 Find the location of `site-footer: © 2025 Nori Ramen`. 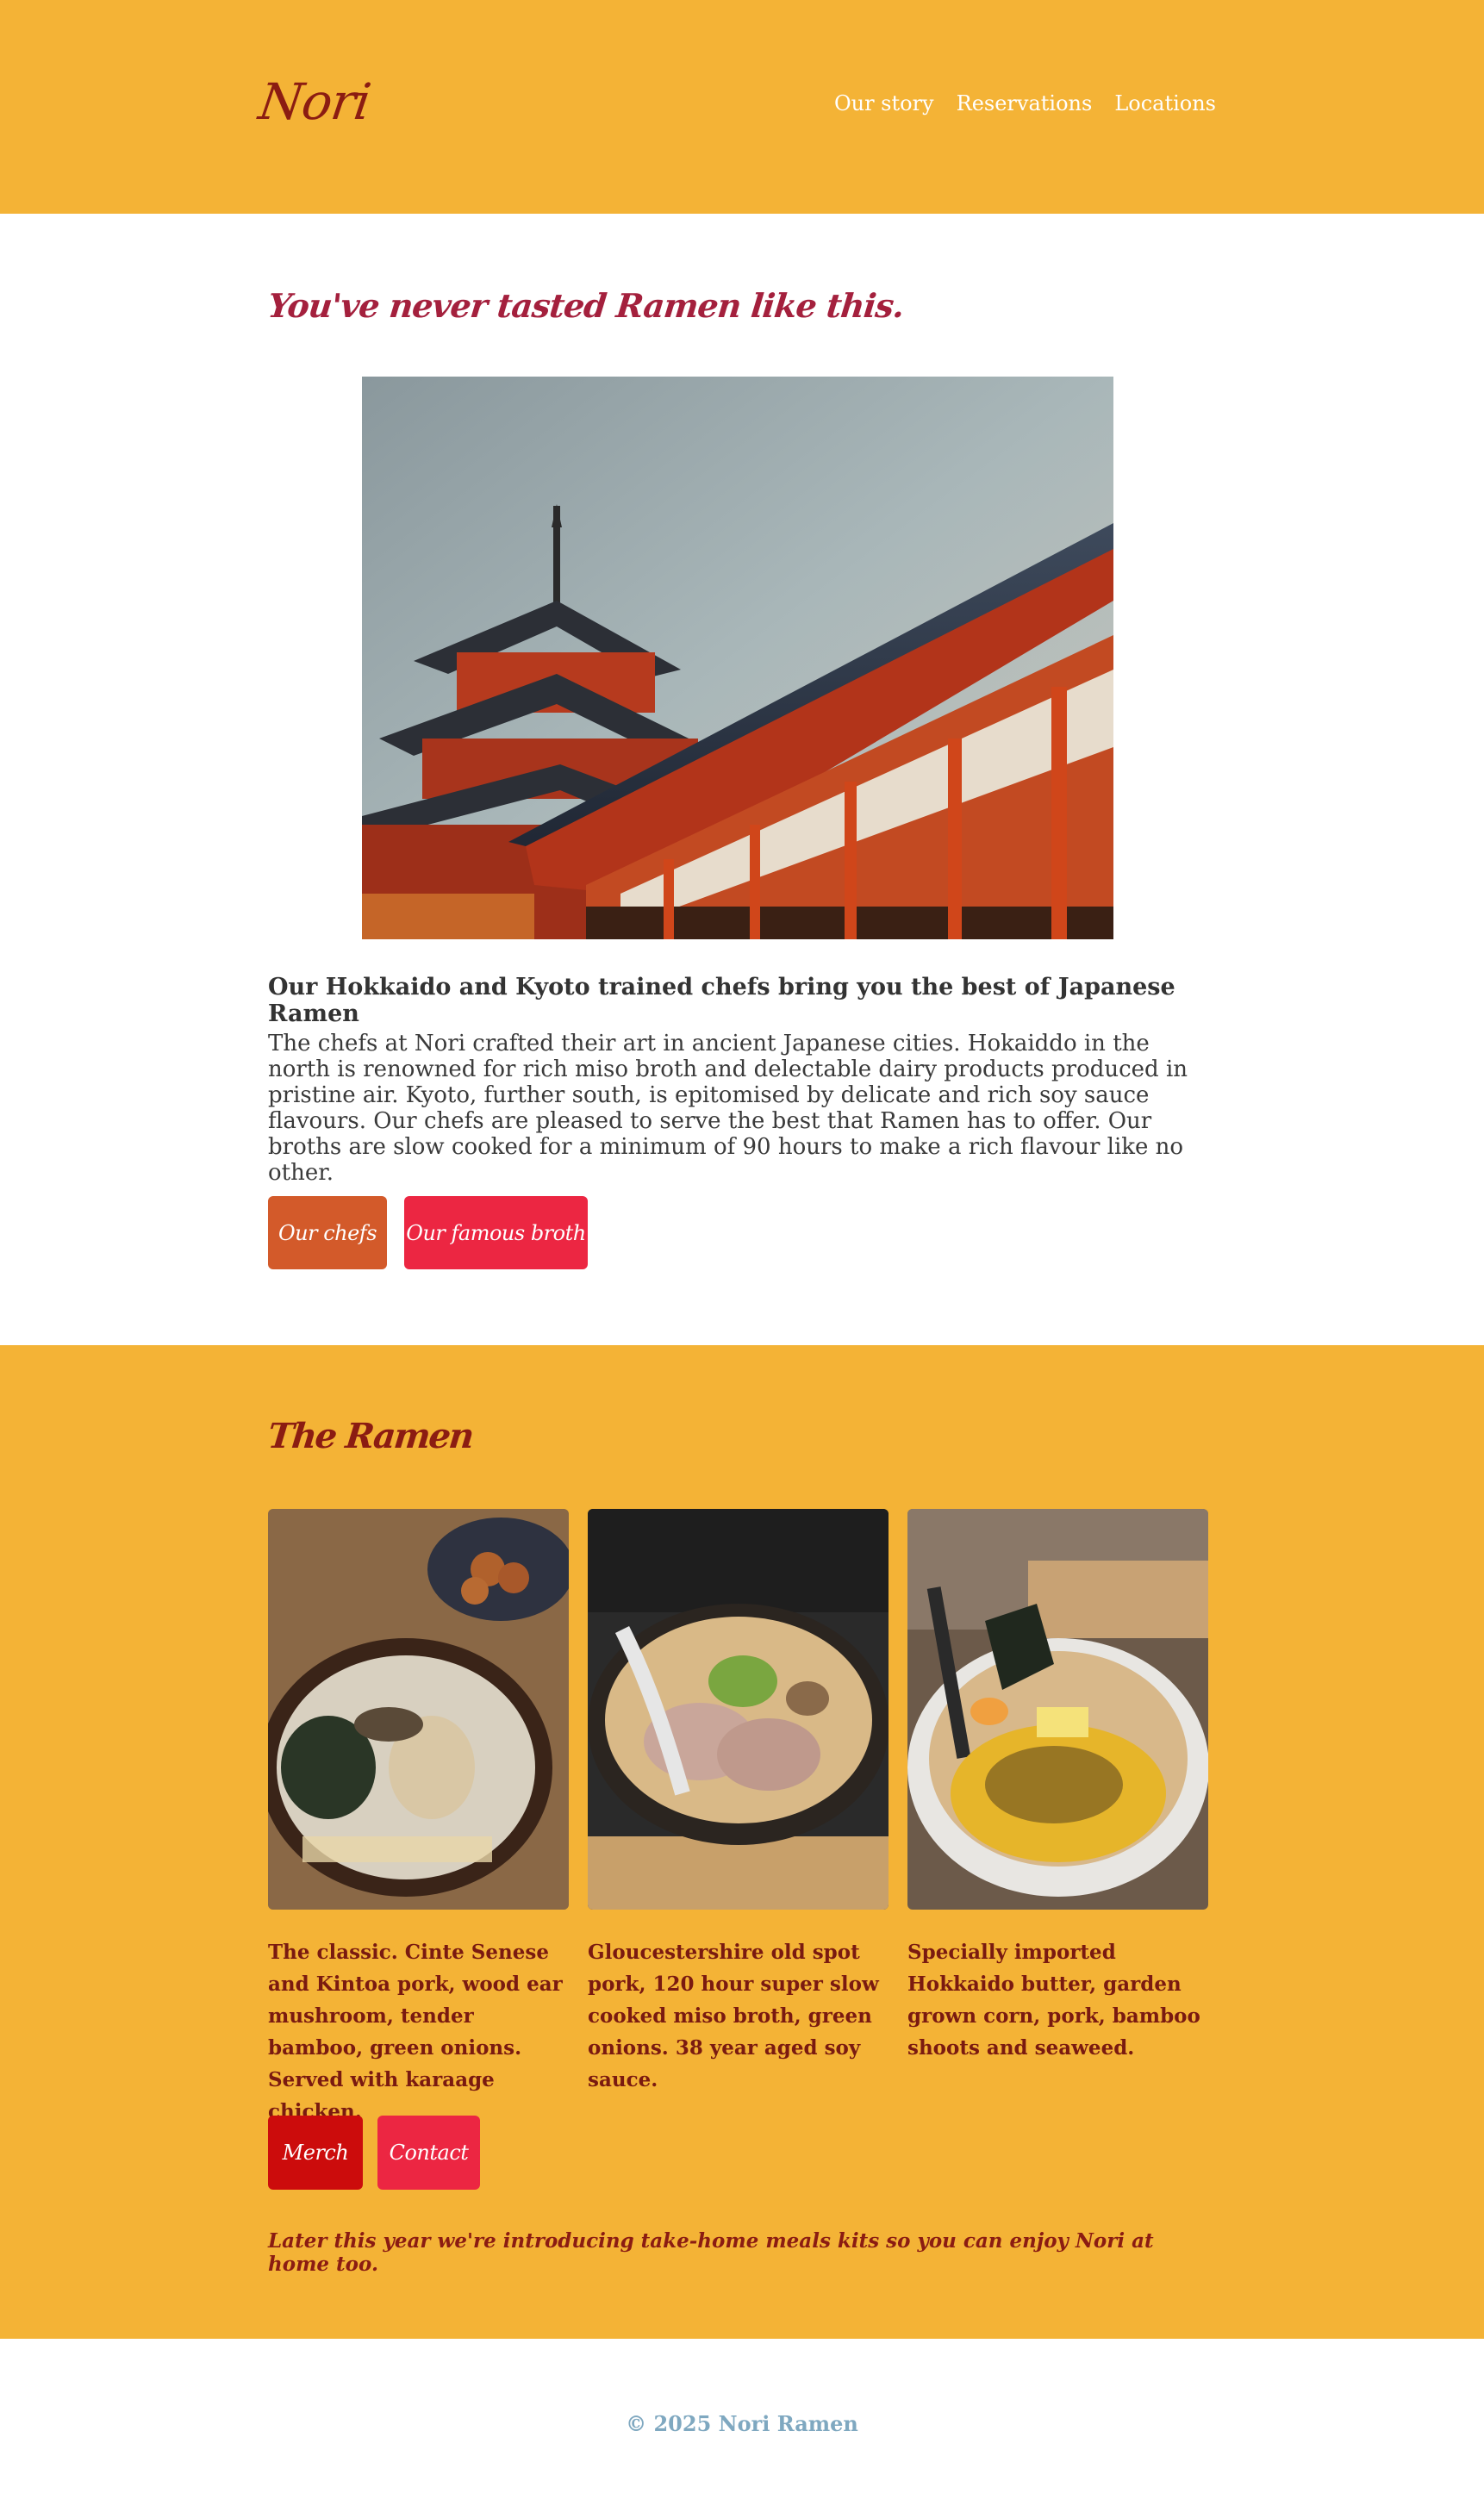

site-footer: © 2025 Nori Ramen is located at coordinates (742, 2428).